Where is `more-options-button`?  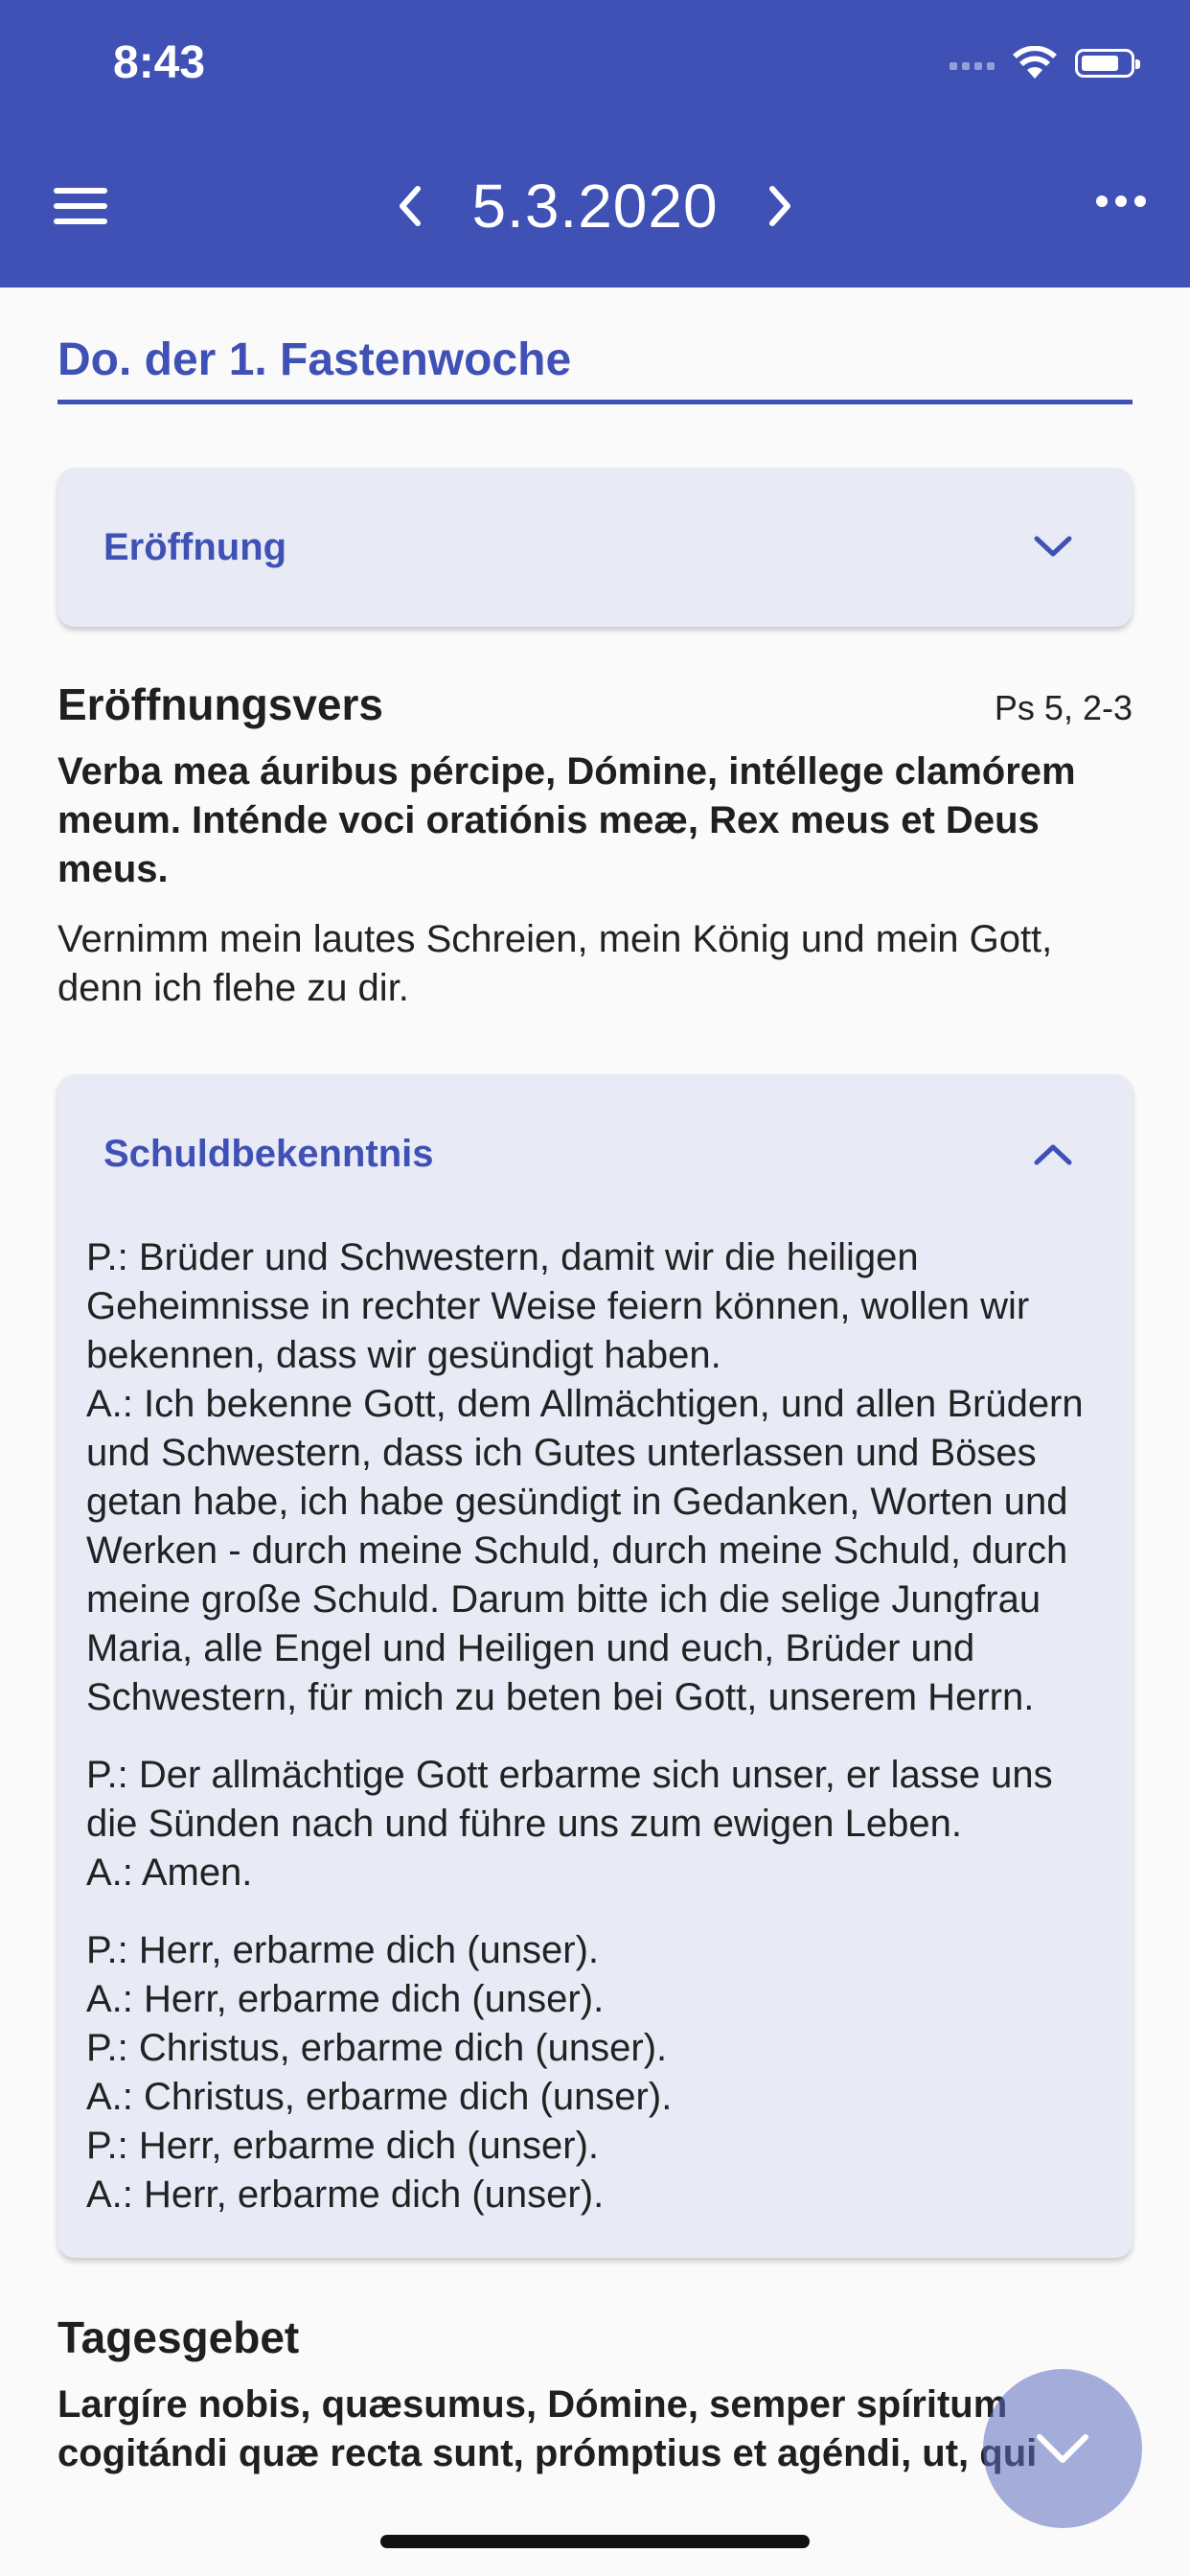 more-options-button is located at coordinates (1121, 201).